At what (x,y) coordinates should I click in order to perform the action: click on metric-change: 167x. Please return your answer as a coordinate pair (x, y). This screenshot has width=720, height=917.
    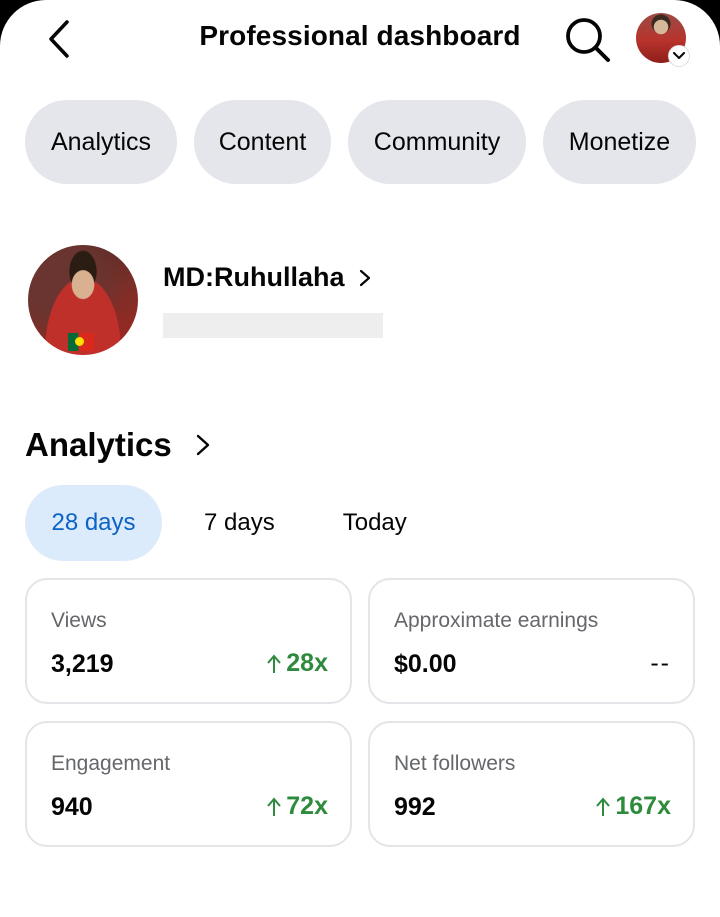
    Looking at the image, I should click on (633, 806).